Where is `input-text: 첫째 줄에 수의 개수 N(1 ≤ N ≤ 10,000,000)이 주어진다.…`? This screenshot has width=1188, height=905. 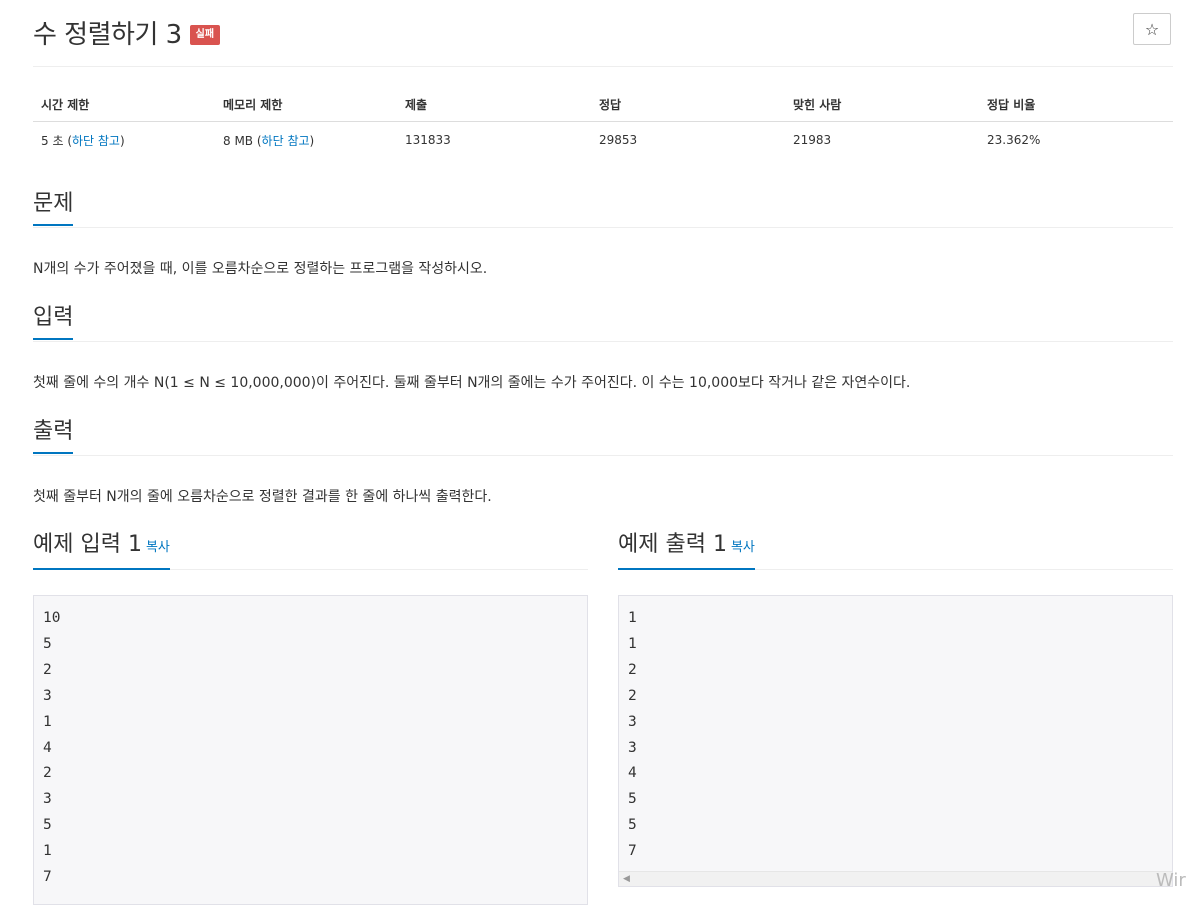
input-text: 첫째 줄에 수의 개수 N(1 ≤ N ≤ 10,000,000)이 주어진다.… is located at coordinates (472, 383).